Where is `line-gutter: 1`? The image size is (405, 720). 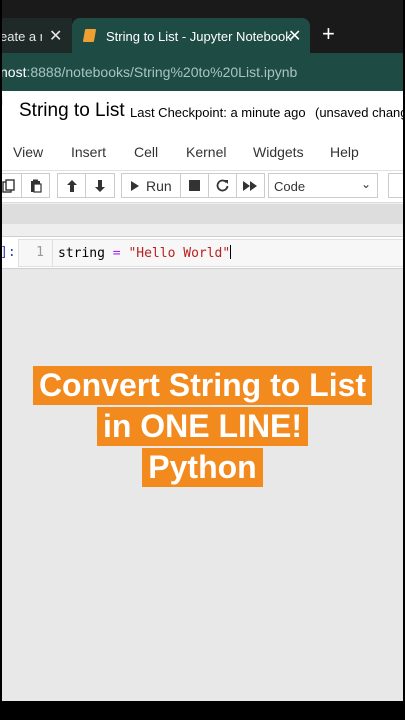
line-gutter: 1 is located at coordinates (36, 253).